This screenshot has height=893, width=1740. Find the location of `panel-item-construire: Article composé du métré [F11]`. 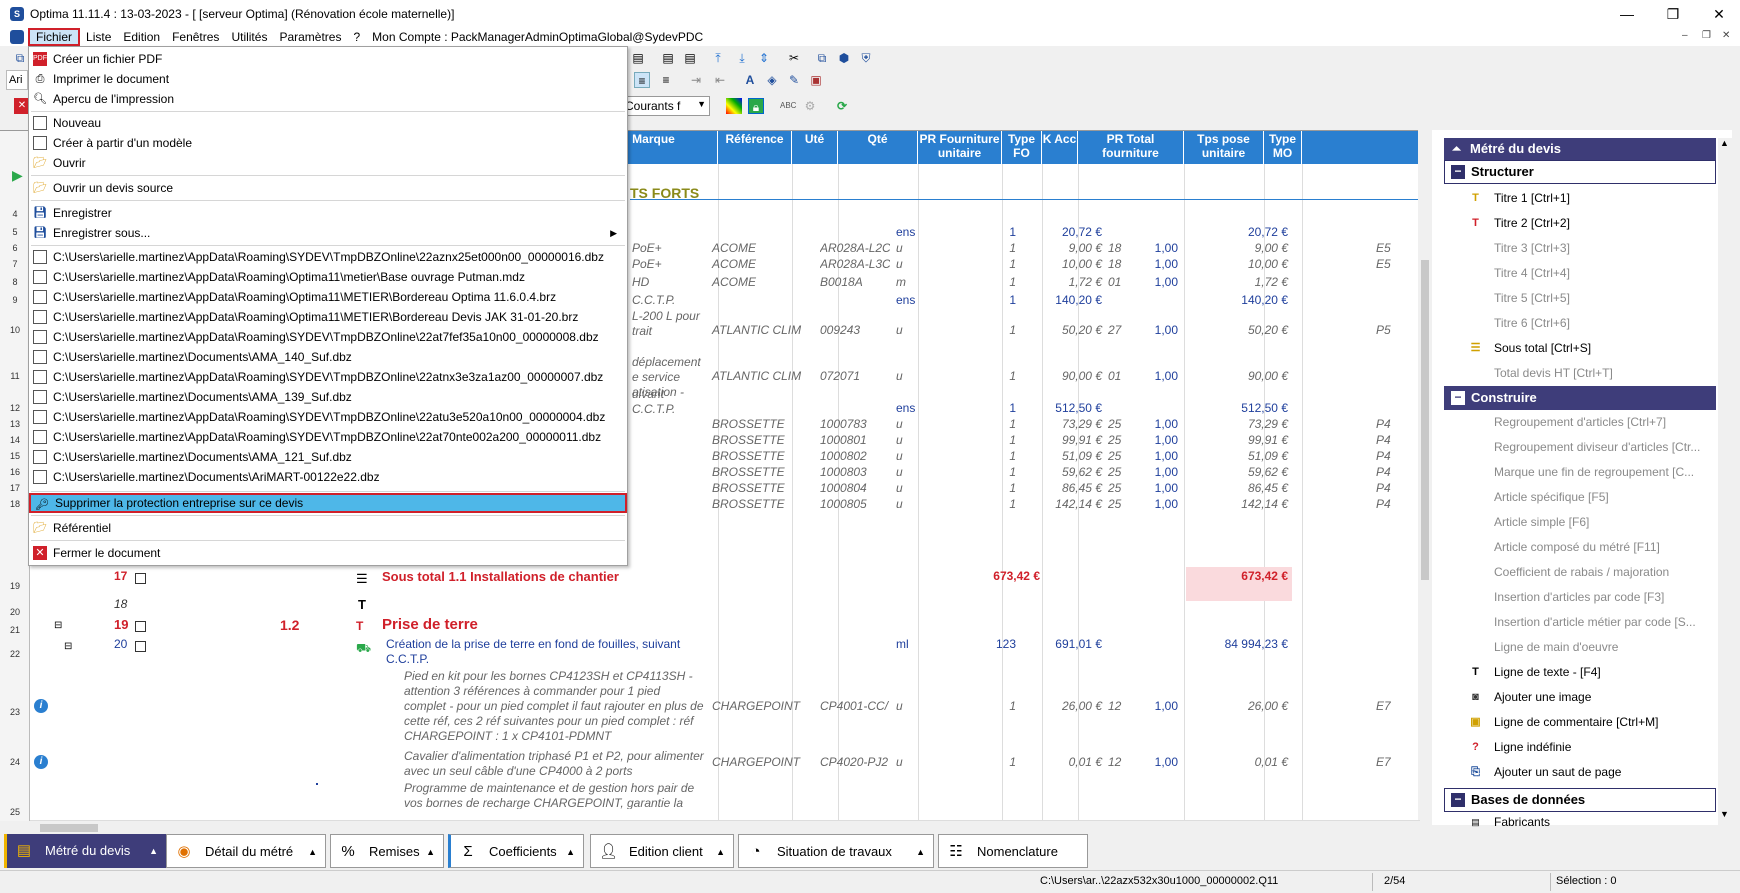

panel-item-construire: Article composé du métré [F11] is located at coordinates (1577, 547).